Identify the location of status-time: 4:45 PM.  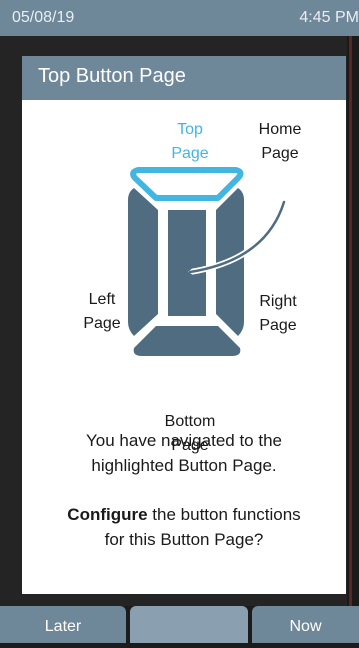
(329, 17).